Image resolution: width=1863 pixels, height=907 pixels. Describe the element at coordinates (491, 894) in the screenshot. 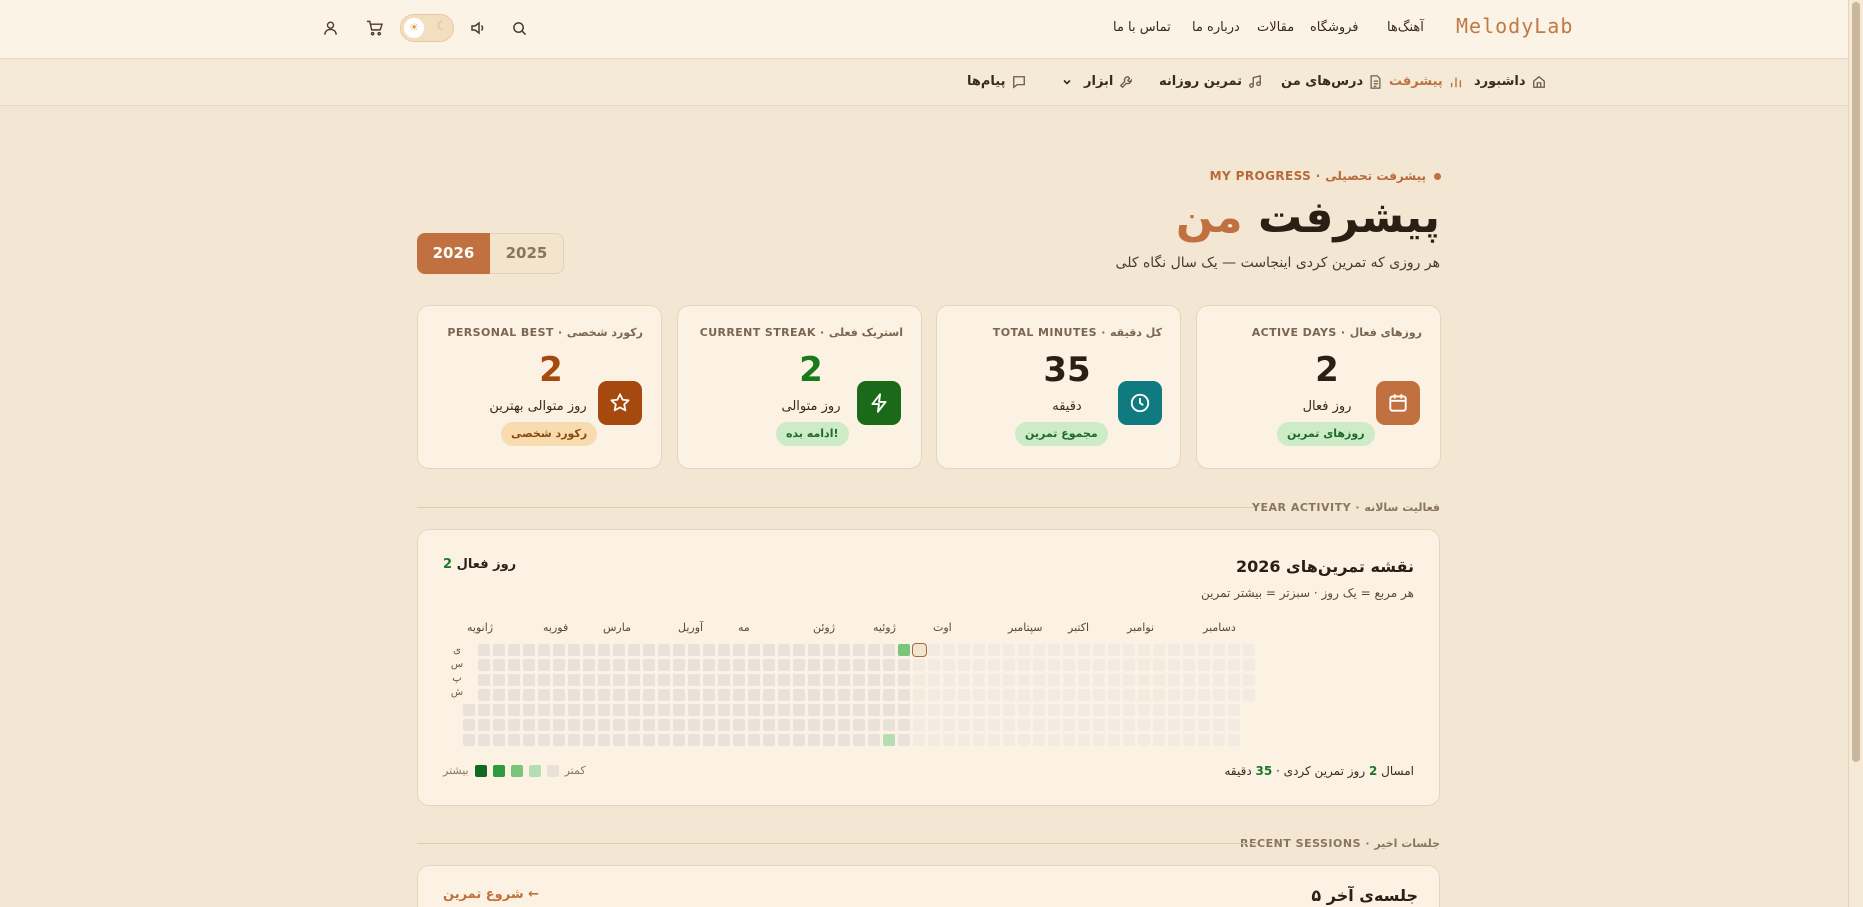

I see `start-practice-link: شروع تمرین ←` at that location.